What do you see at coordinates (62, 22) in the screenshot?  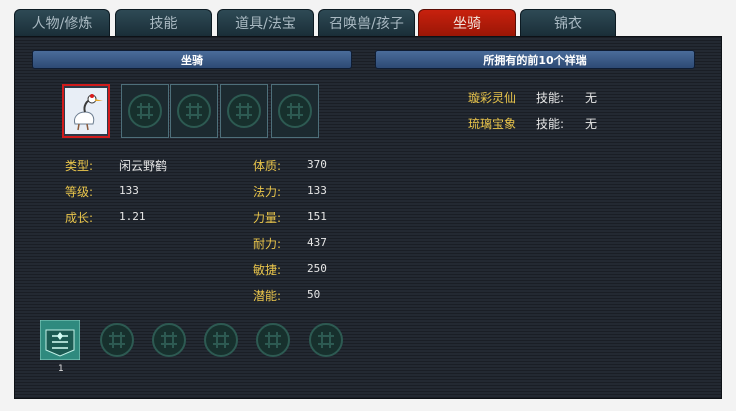 I see `tab-character: 人物/修炼` at bounding box center [62, 22].